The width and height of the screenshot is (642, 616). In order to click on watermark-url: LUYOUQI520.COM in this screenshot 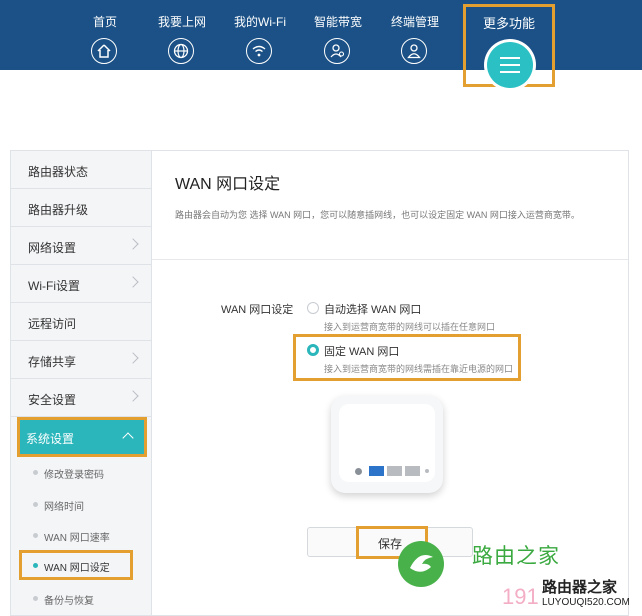, I will do `click(586, 602)`.